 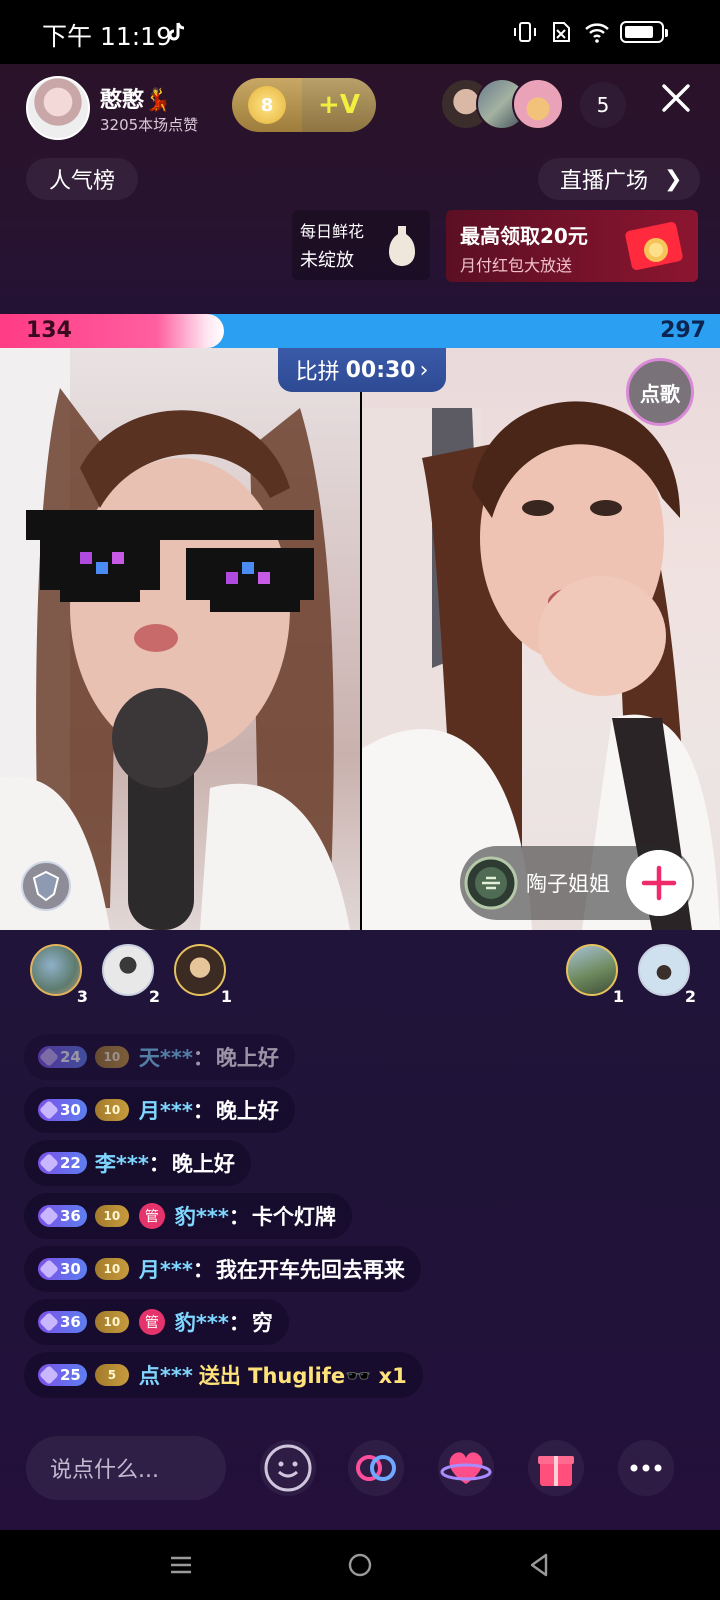 What do you see at coordinates (156, 1322) in the screenshot?
I see `chat-message: 36 10 管 豹*** ： 穷` at bounding box center [156, 1322].